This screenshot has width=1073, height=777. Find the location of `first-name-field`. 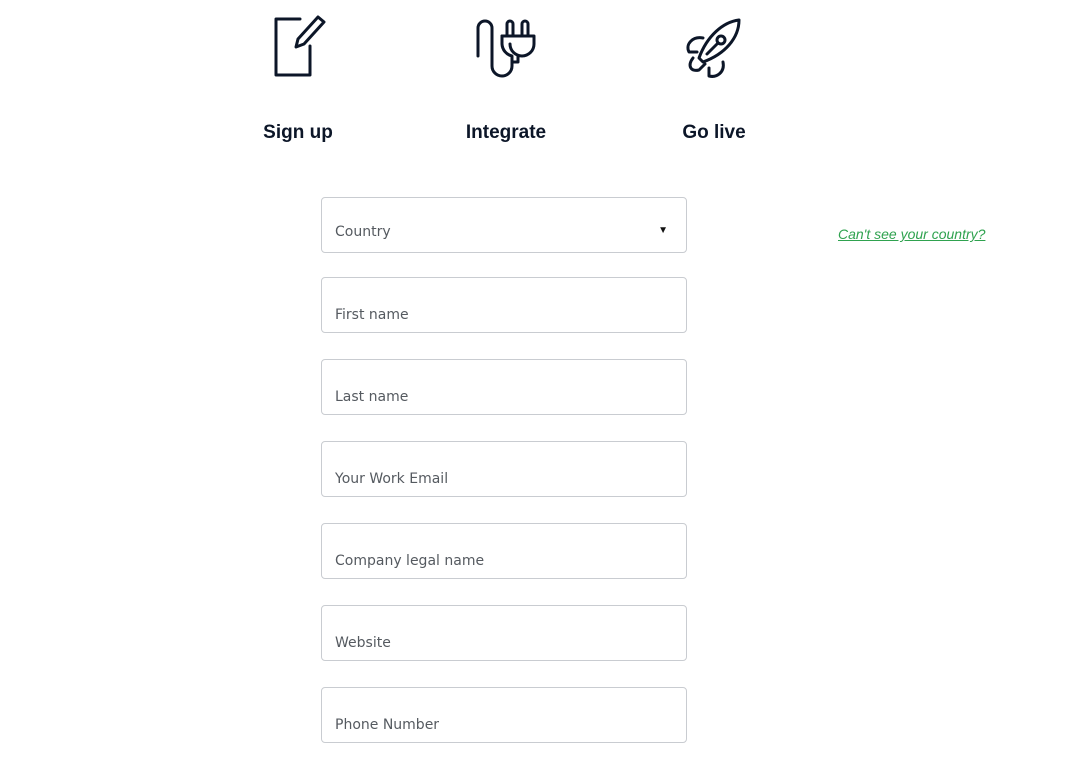

first-name-field is located at coordinates (504, 305).